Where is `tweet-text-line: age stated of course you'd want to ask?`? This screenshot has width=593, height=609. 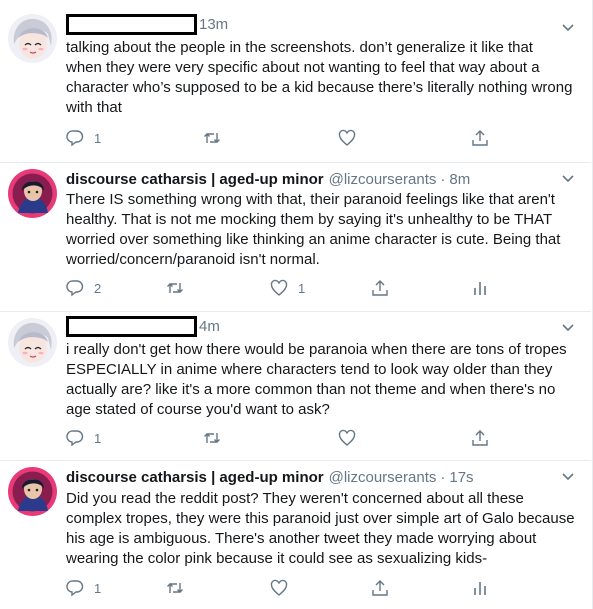
tweet-text-line: age stated of course you'd want to ask? is located at coordinates (198, 409).